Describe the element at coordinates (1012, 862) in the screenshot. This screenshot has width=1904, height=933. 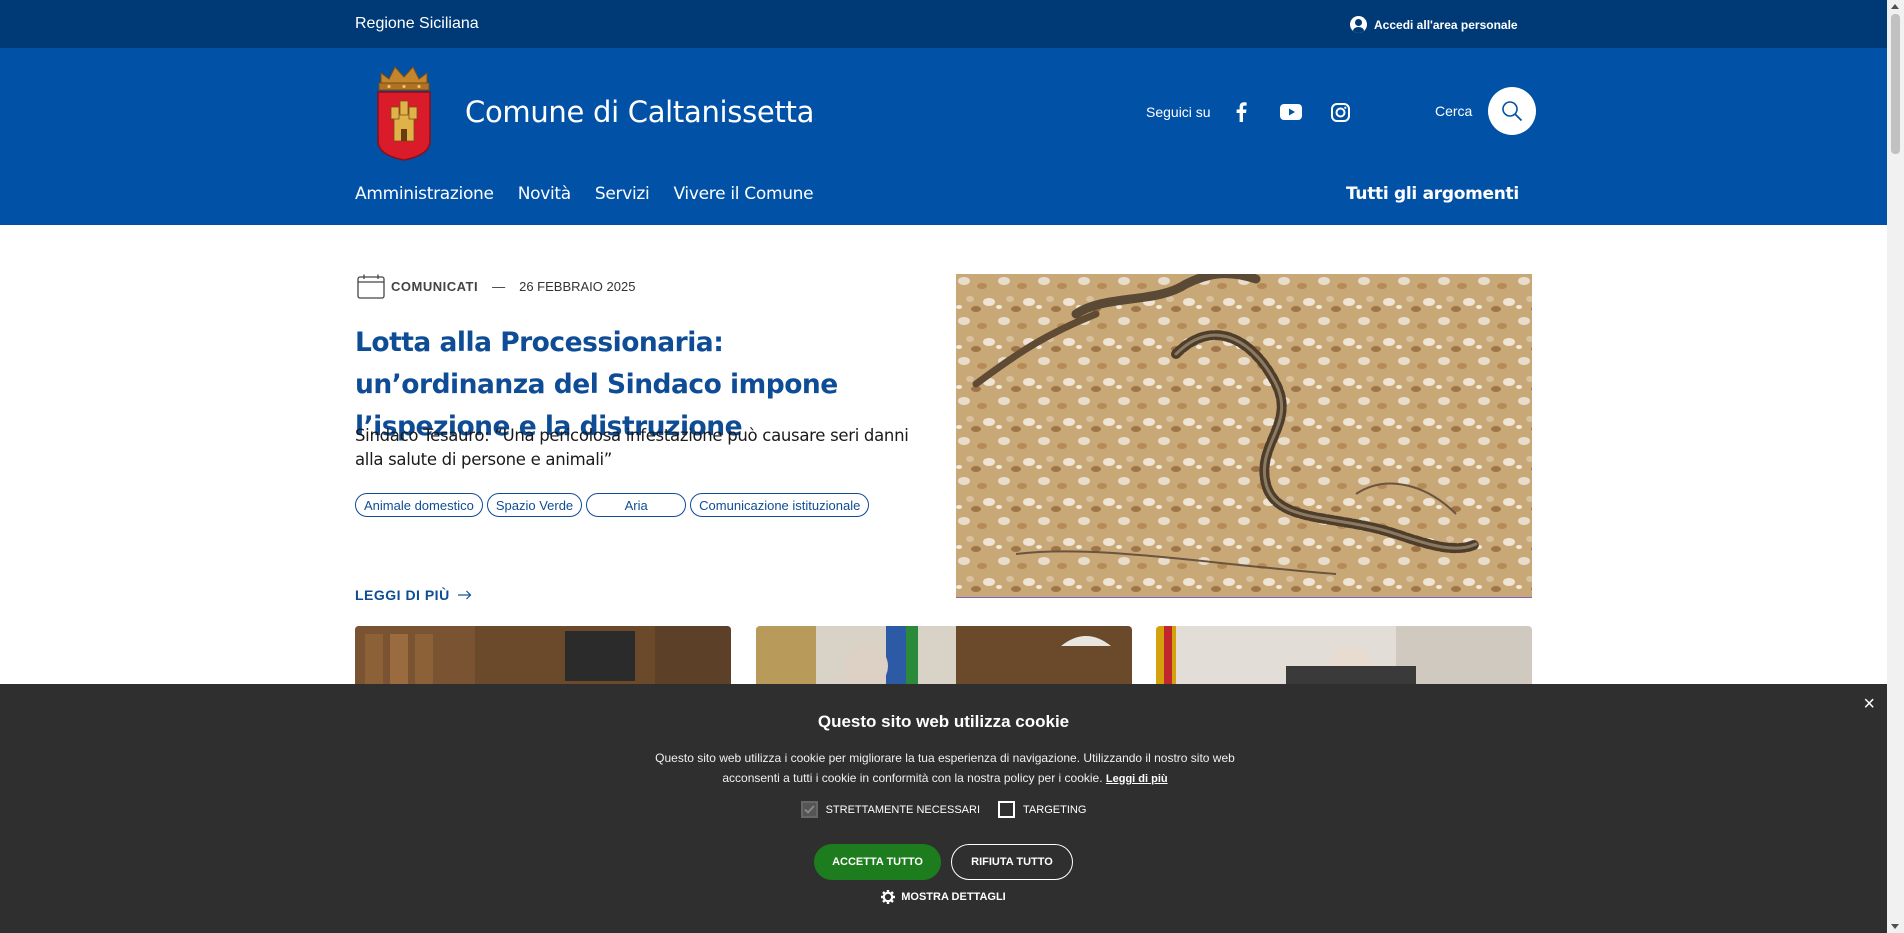
I see `reject-all-button: RIFIUTA TUTTO` at that location.